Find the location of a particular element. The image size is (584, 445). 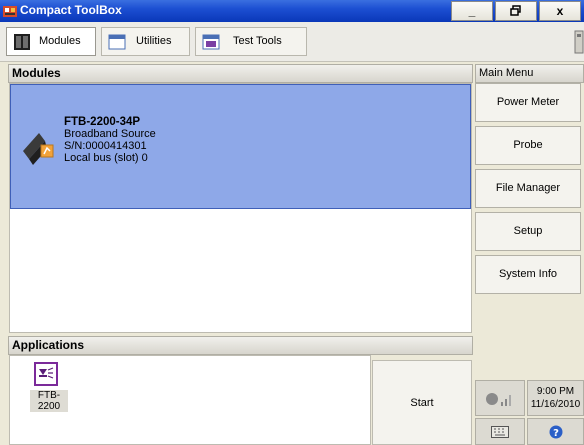

module-description: Broadband Source is located at coordinates (110, 134).